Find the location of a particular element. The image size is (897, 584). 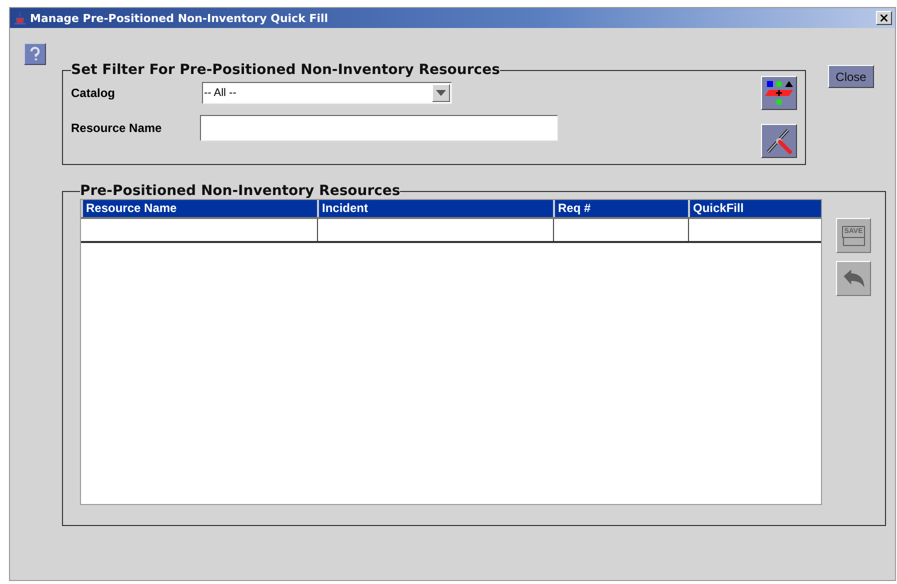

field-label: Resource Name is located at coordinates (117, 128).